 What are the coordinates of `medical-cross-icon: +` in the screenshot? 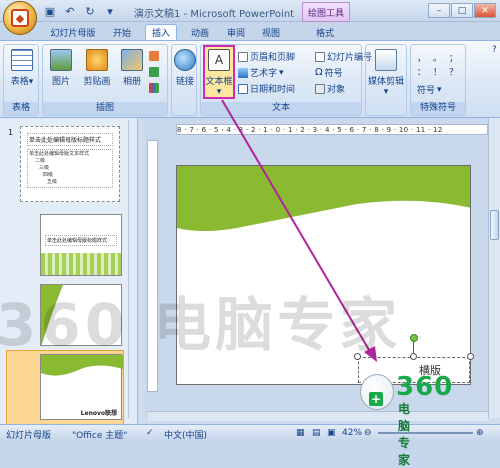 It's located at (376, 399).